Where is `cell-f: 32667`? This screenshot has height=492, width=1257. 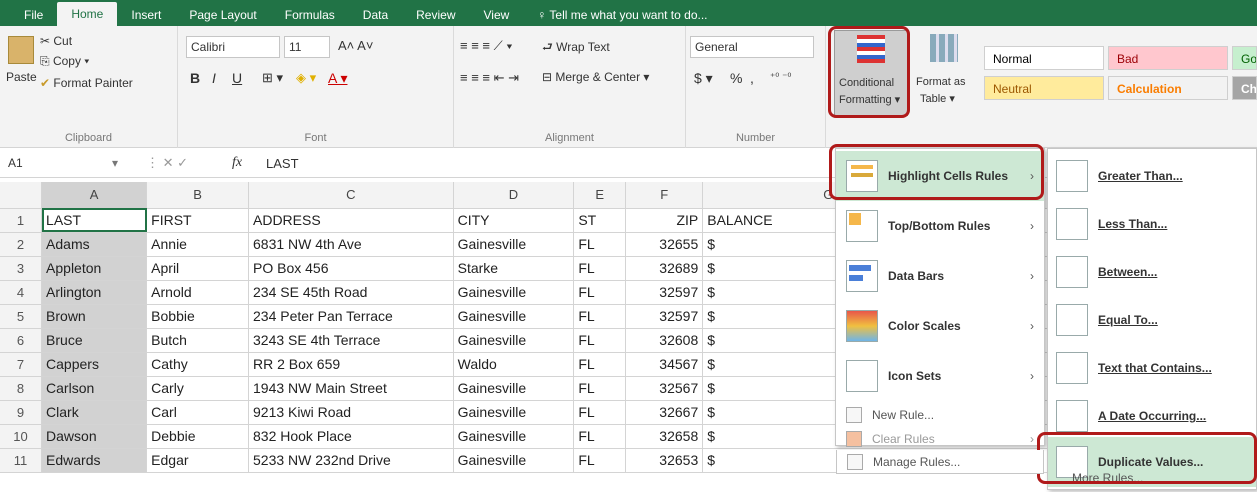 cell-f: 32667 is located at coordinates (664, 412).